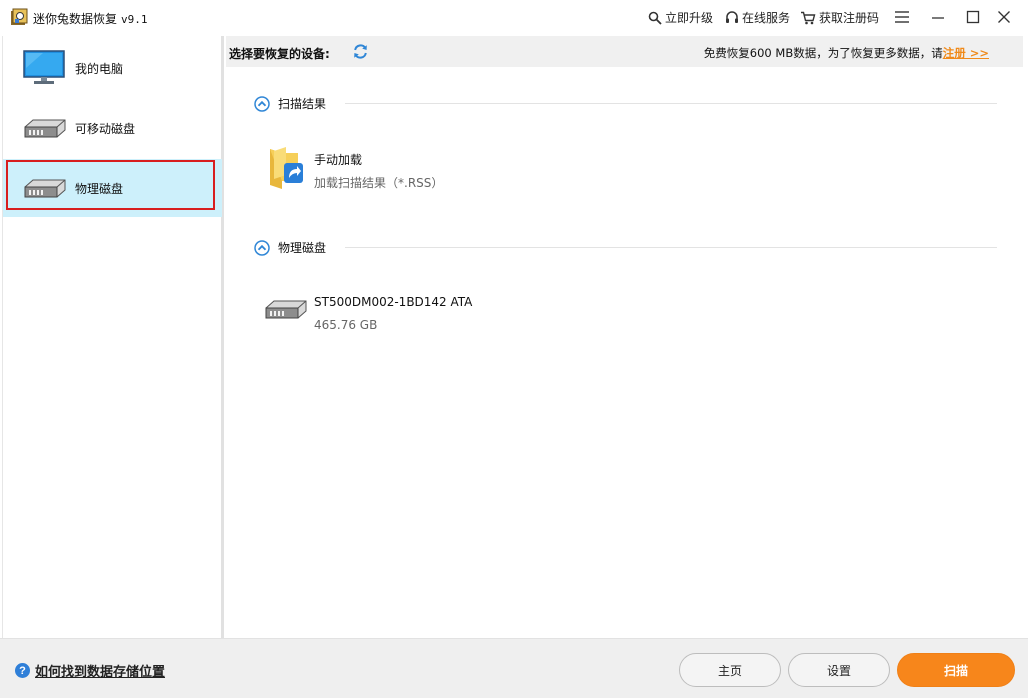 Image resolution: width=1028 pixels, height=698 pixels. I want to click on maximize-button, so click(973, 17).